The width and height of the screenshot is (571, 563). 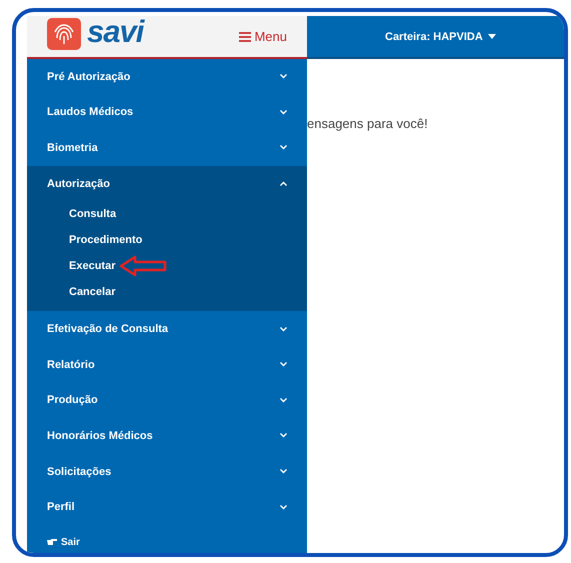 What do you see at coordinates (92, 266) in the screenshot?
I see `submenu-item: Executar` at bounding box center [92, 266].